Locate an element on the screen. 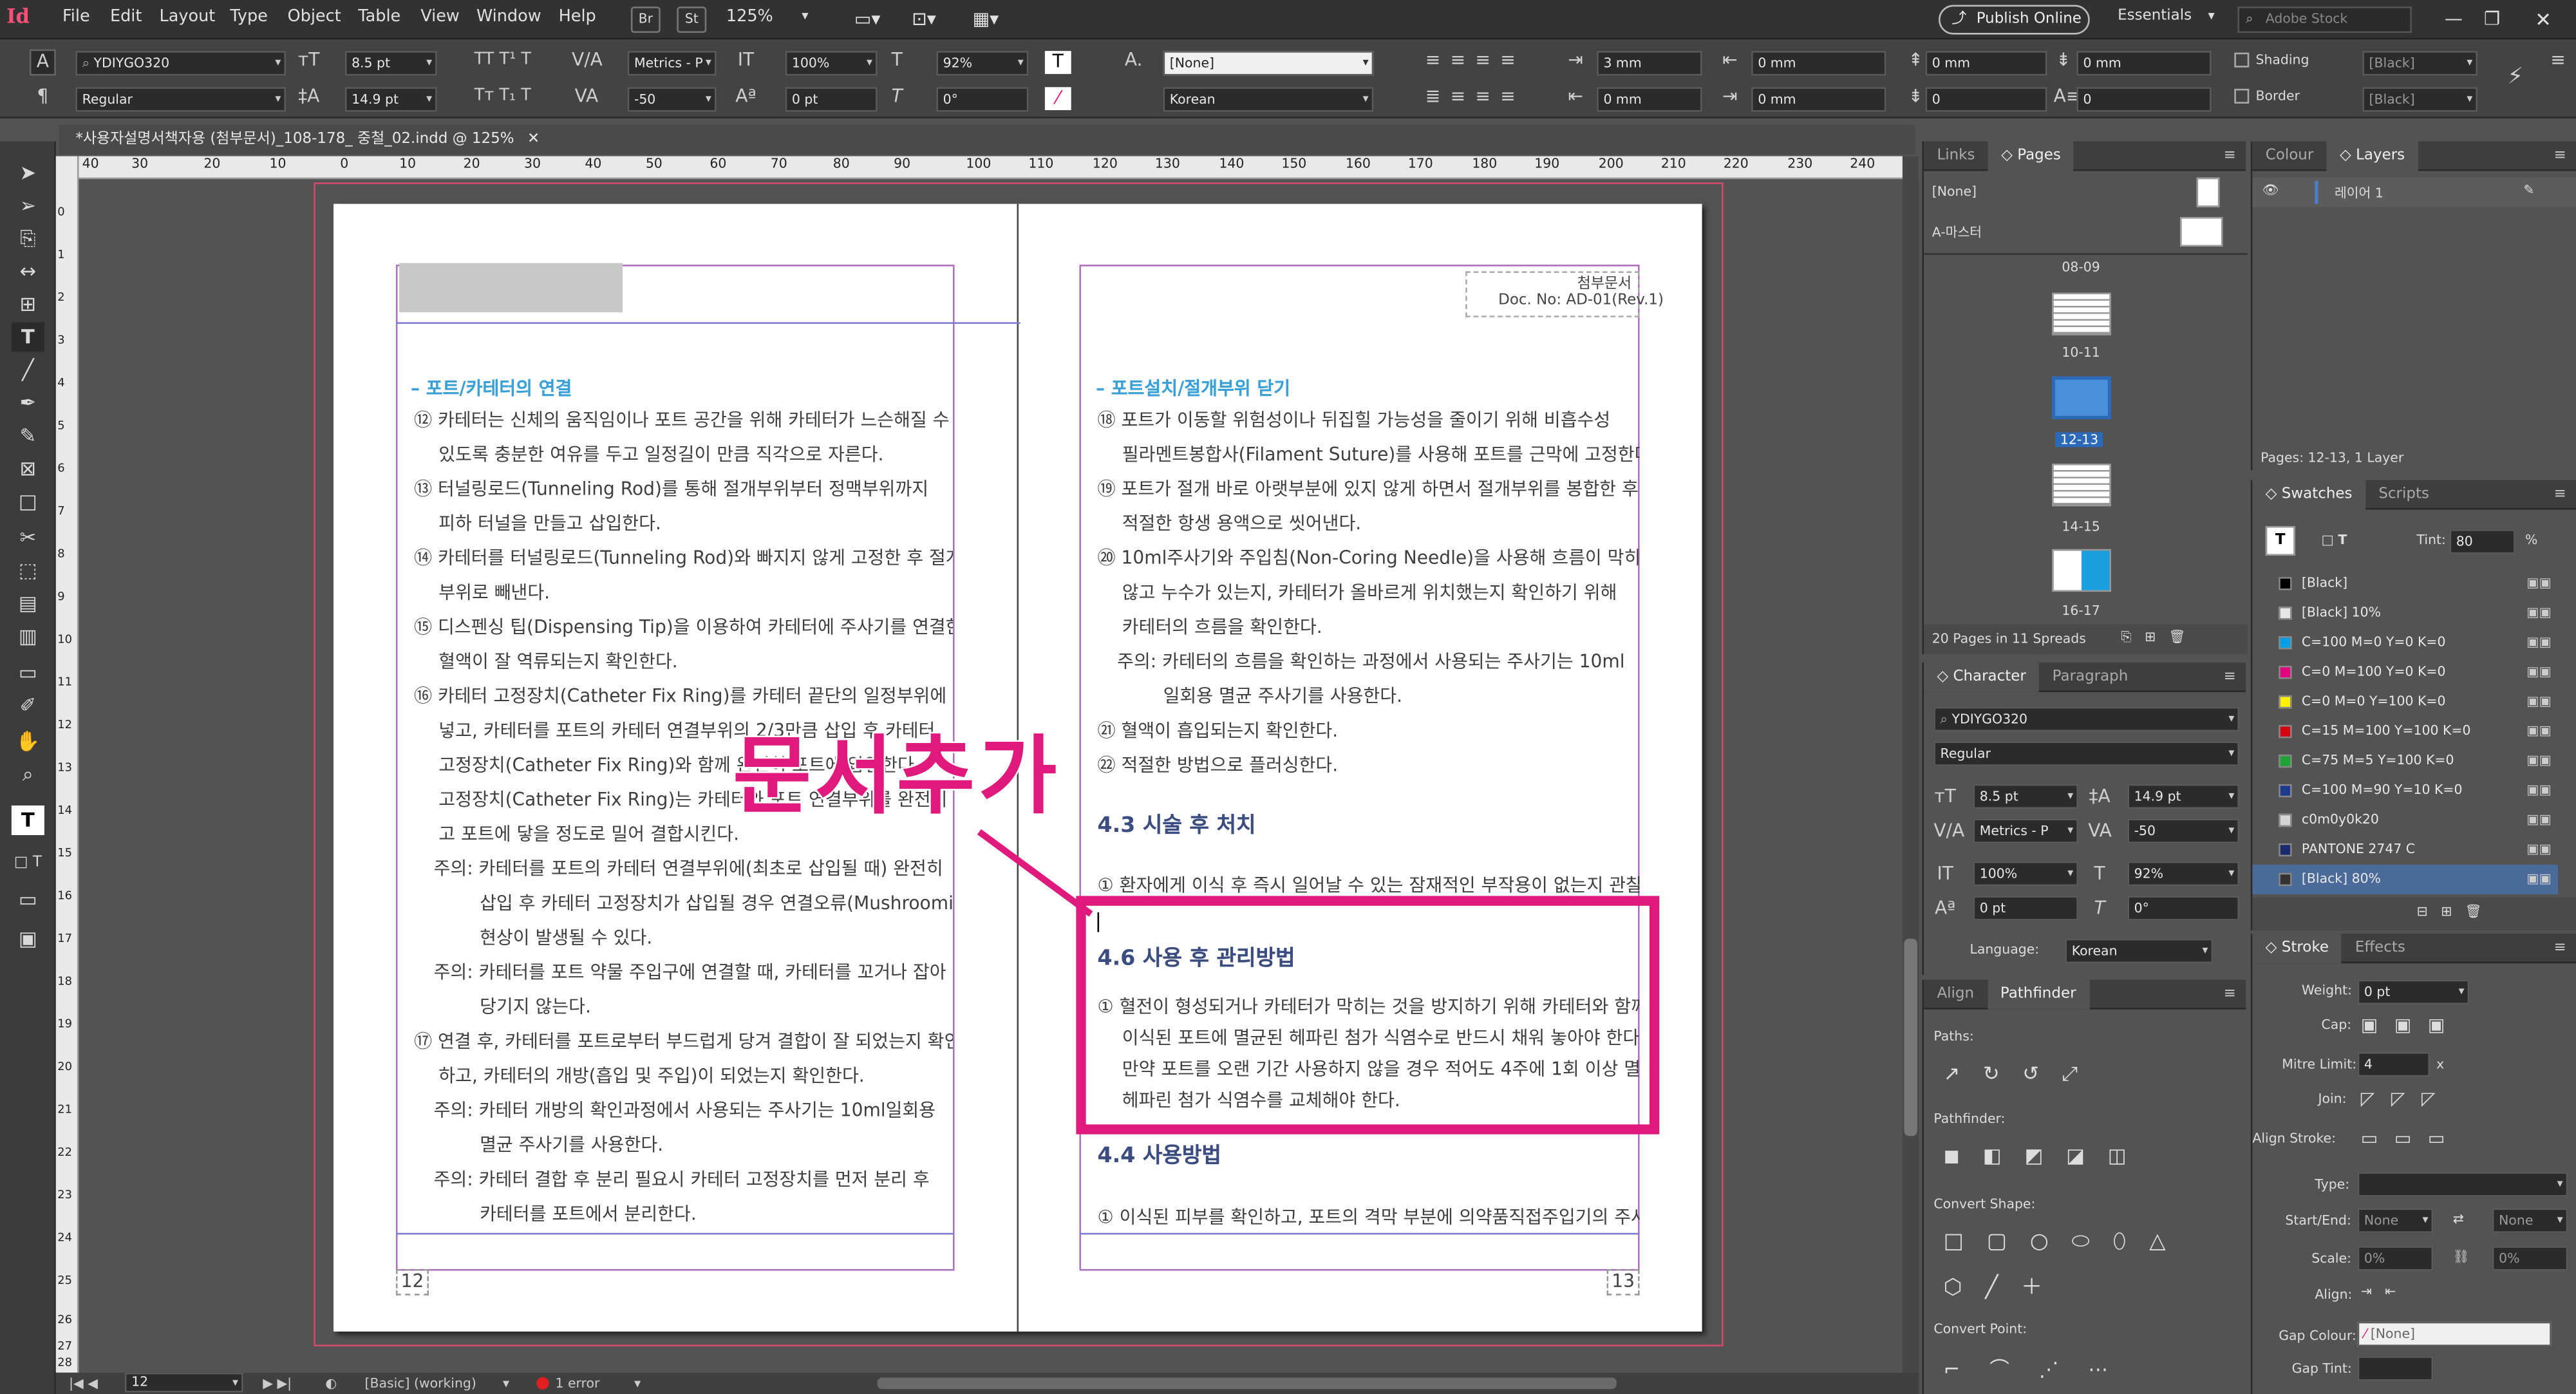 The image size is (2576, 1394). adobe-stock-search: ⌕ Adobe Stock is located at coordinates (2324, 19).